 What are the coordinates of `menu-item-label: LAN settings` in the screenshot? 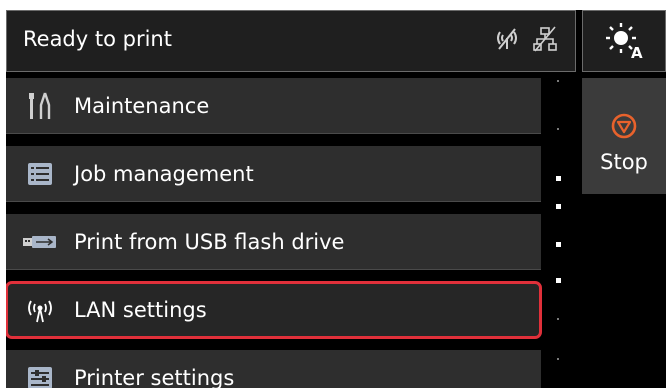 It's located at (140, 309).